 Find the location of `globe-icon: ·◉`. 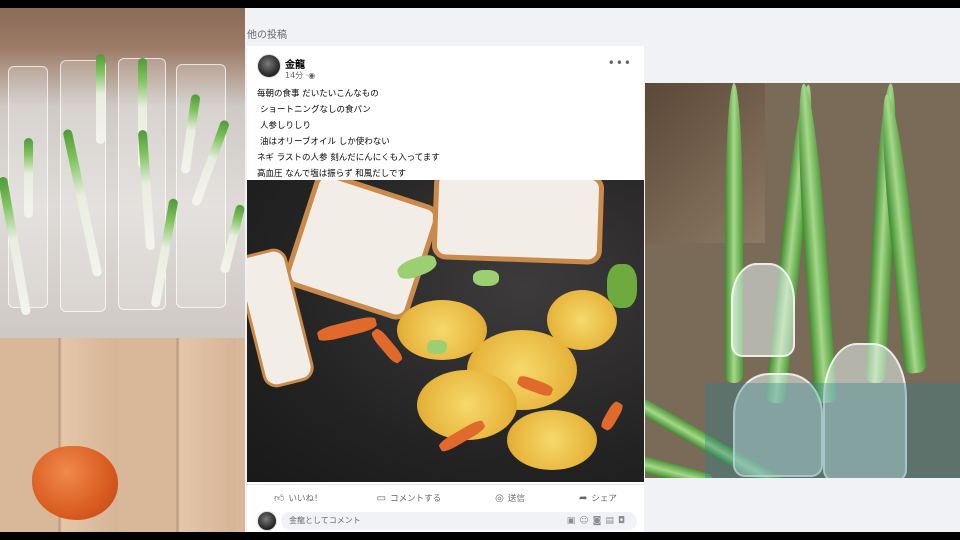

globe-icon: ·◉ is located at coordinates (310, 75).